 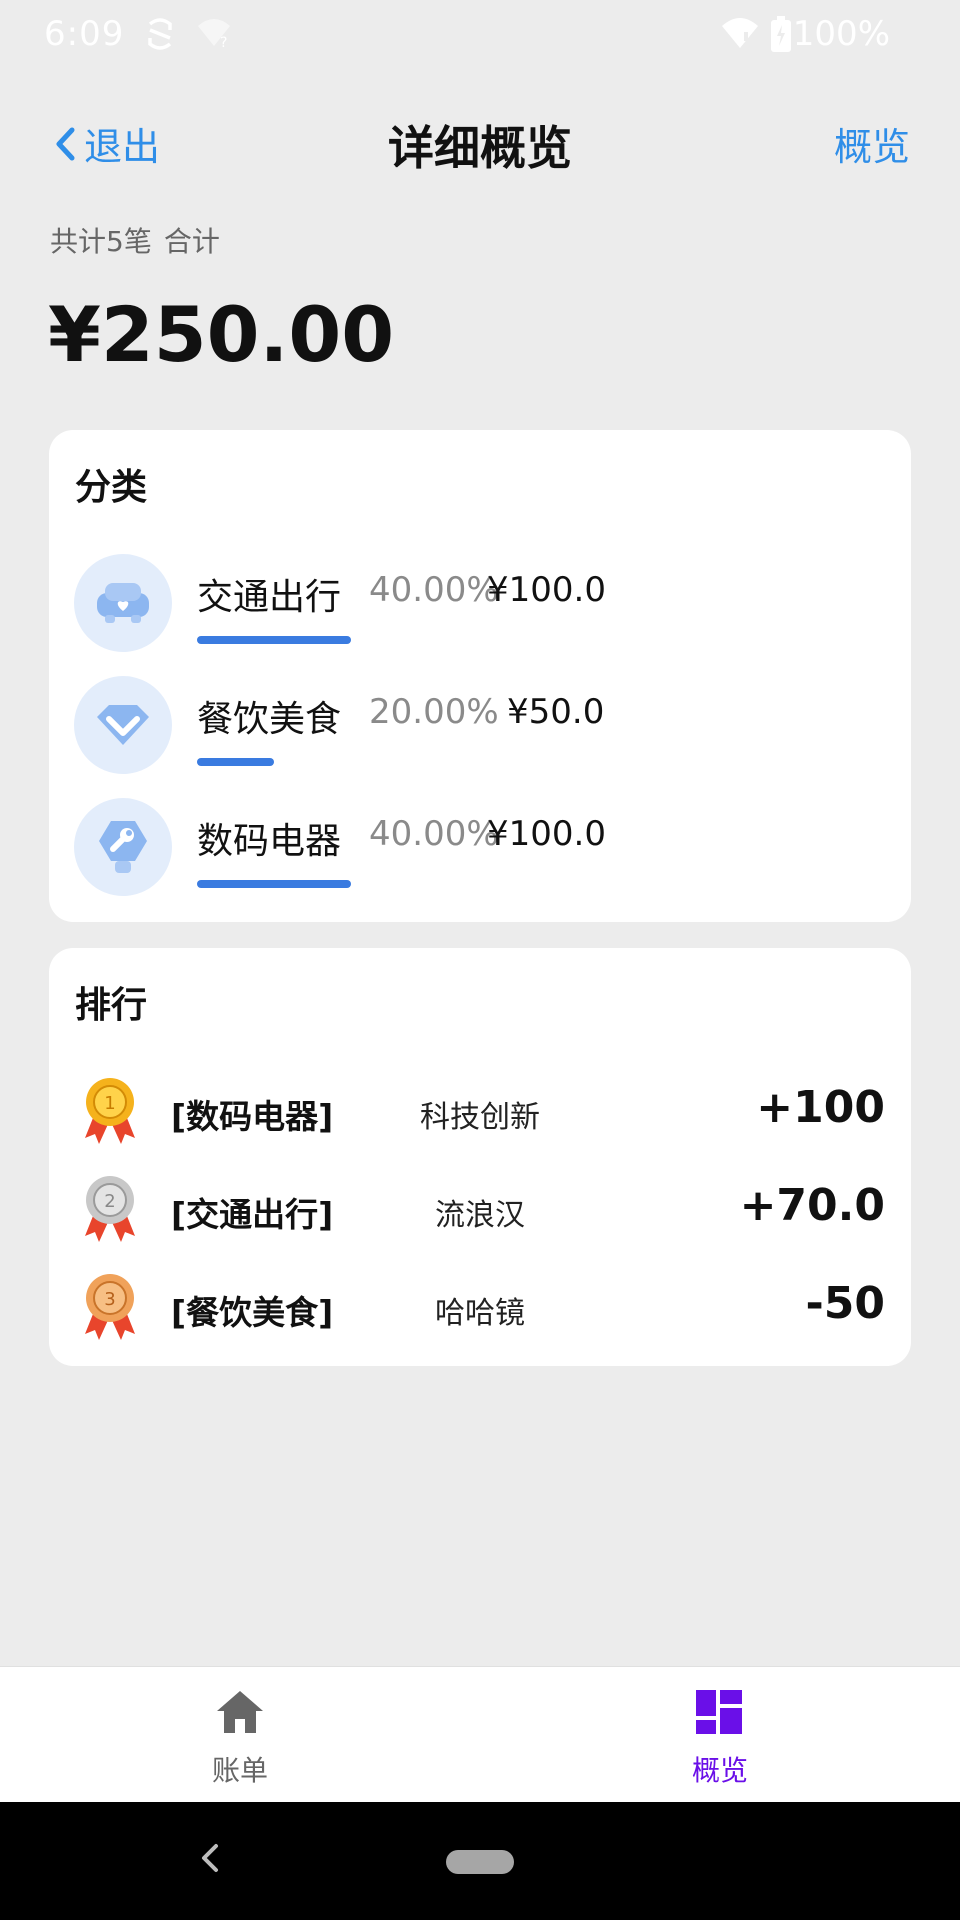 What do you see at coordinates (434, 712) in the screenshot?
I see `category-percent: 20.00%` at bounding box center [434, 712].